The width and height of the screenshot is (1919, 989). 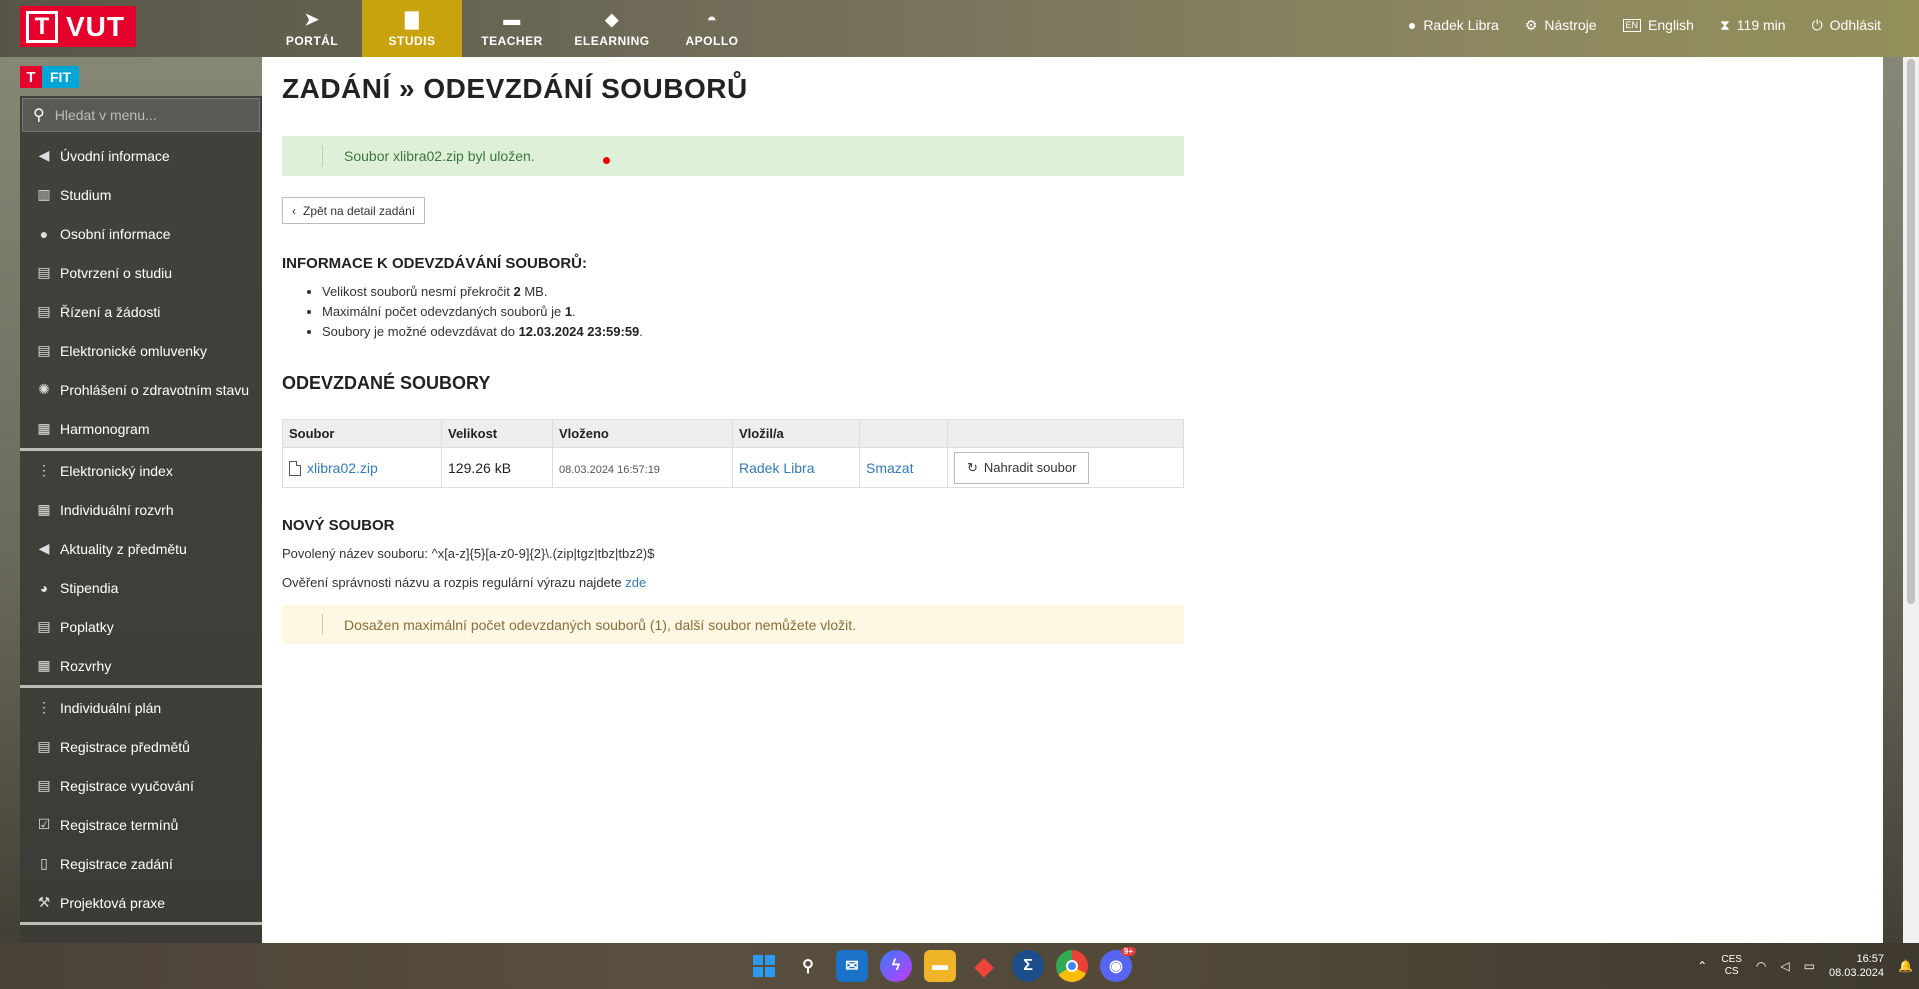 What do you see at coordinates (141, 587) in the screenshot?
I see `sidebar-item: ◕ Stipendia` at bounding box center [141, 587].